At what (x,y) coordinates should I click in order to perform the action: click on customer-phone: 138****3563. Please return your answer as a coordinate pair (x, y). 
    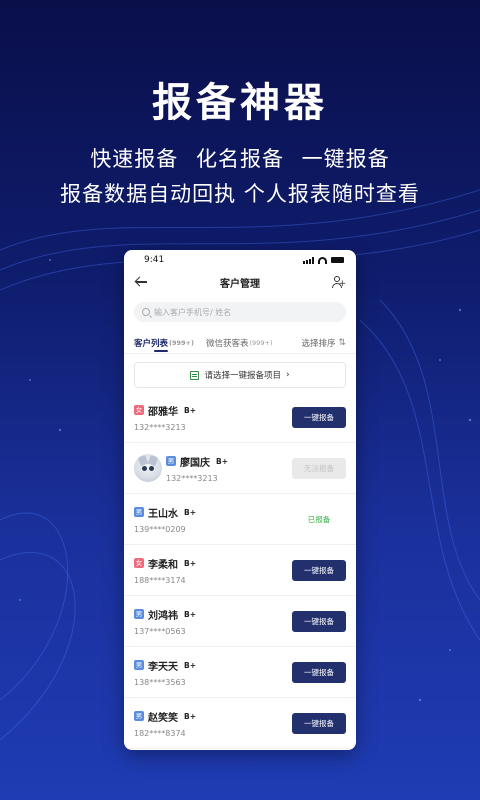
    Looking at the image, I should click on (160, 682).